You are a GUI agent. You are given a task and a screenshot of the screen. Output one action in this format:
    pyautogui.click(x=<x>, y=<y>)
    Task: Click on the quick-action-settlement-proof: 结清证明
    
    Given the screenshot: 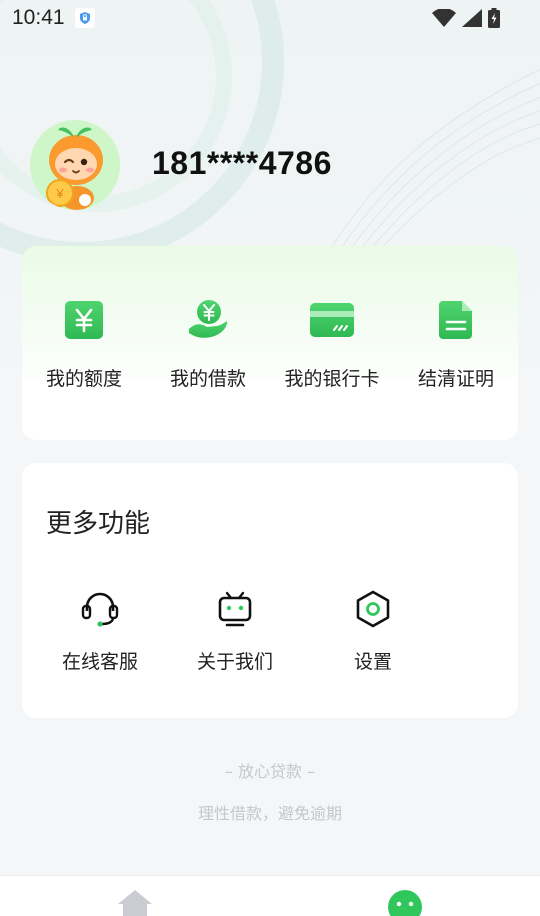 What is the action you would take?
    pyautogui.click(x=456, y=344)
    